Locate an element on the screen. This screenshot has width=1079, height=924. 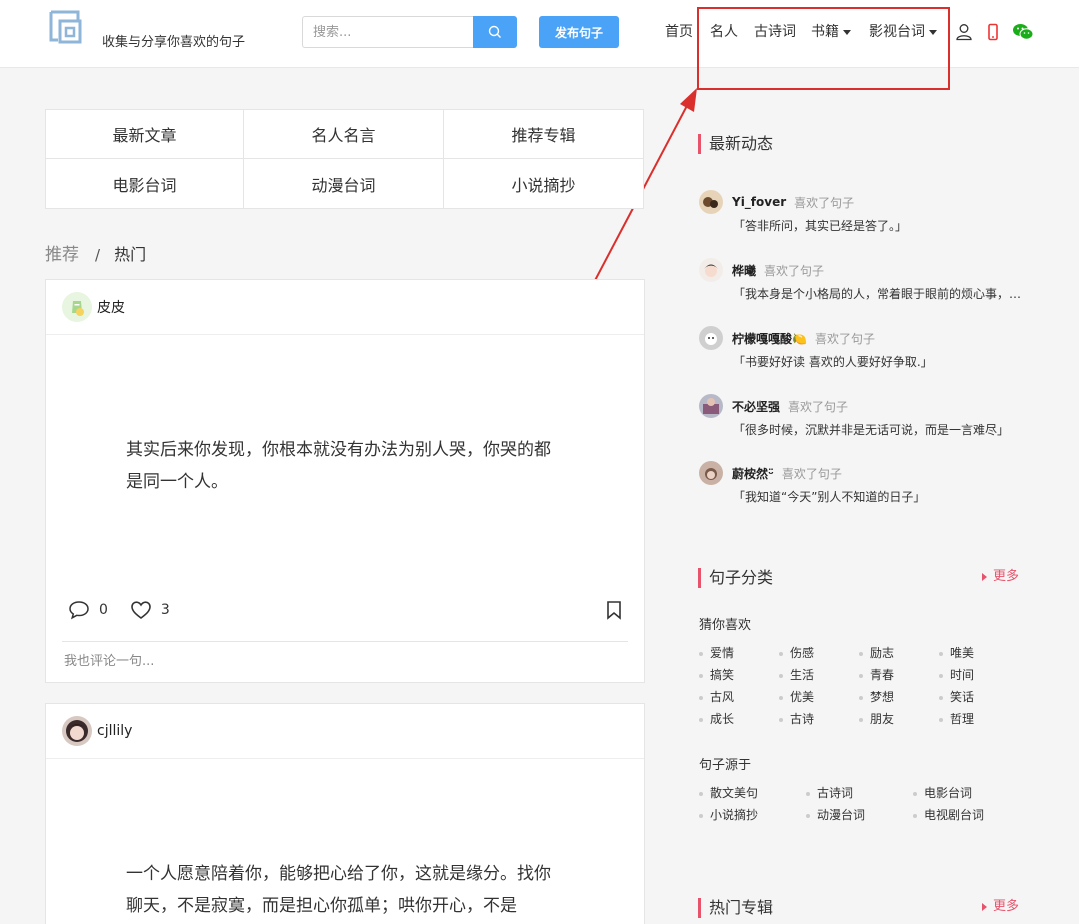
activity-item: 蔚桉然ᵕ̈ 喜欢了句子 「我知道“今天”别人不知道的日子」 is located at coordinates (864, 483).